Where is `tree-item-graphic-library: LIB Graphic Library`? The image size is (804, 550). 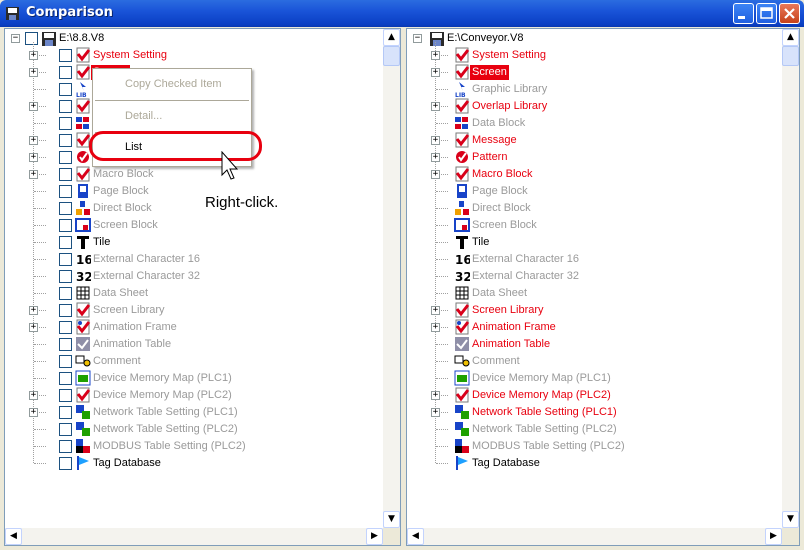 tree-item-graphic-library: LIB Graphic Library is located at coordinates (592, 89).